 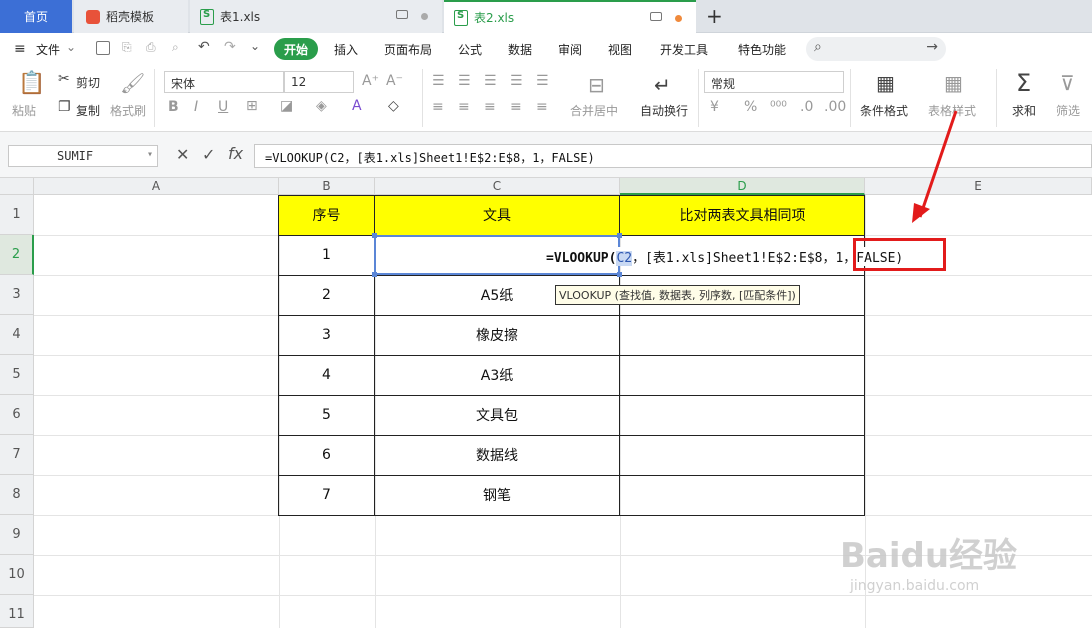 What do you see at coordinates (326, 375) in the screenshot?
I see `cell-b5: 4` at bounding box center [326, 375].